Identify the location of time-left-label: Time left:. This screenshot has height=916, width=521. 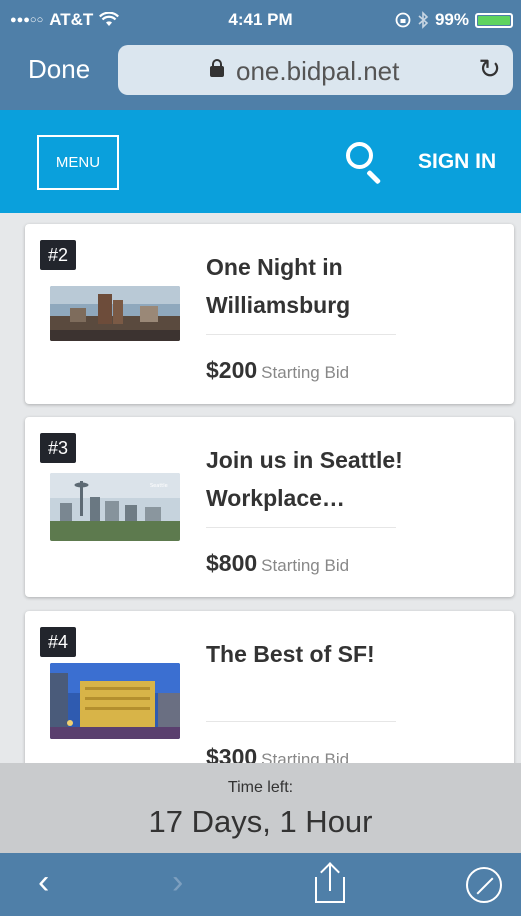
(260, 787).